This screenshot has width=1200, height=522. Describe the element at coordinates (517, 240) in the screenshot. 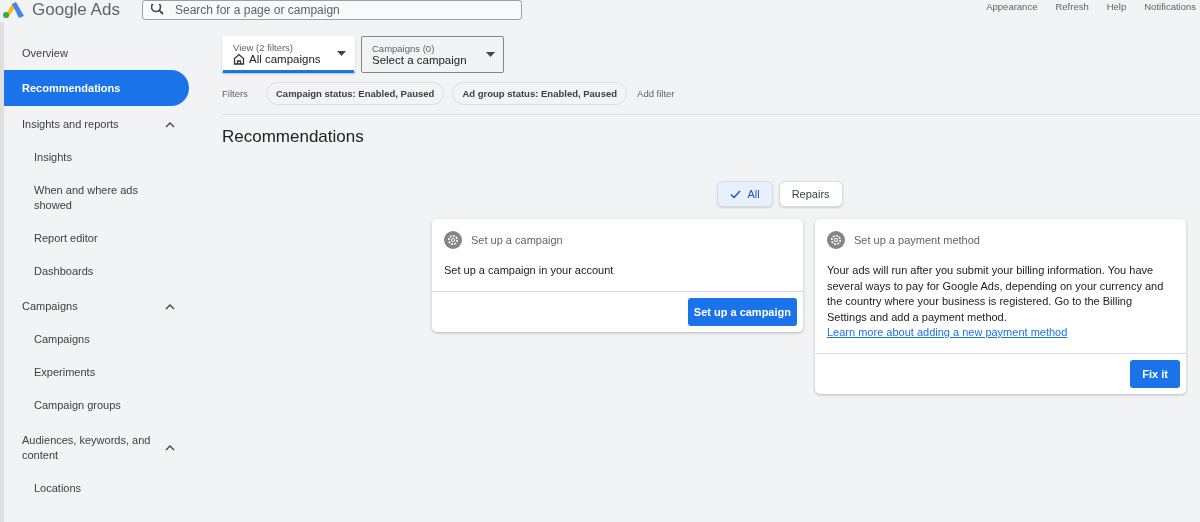

I see `card-title: Set up a campaign` at that location.